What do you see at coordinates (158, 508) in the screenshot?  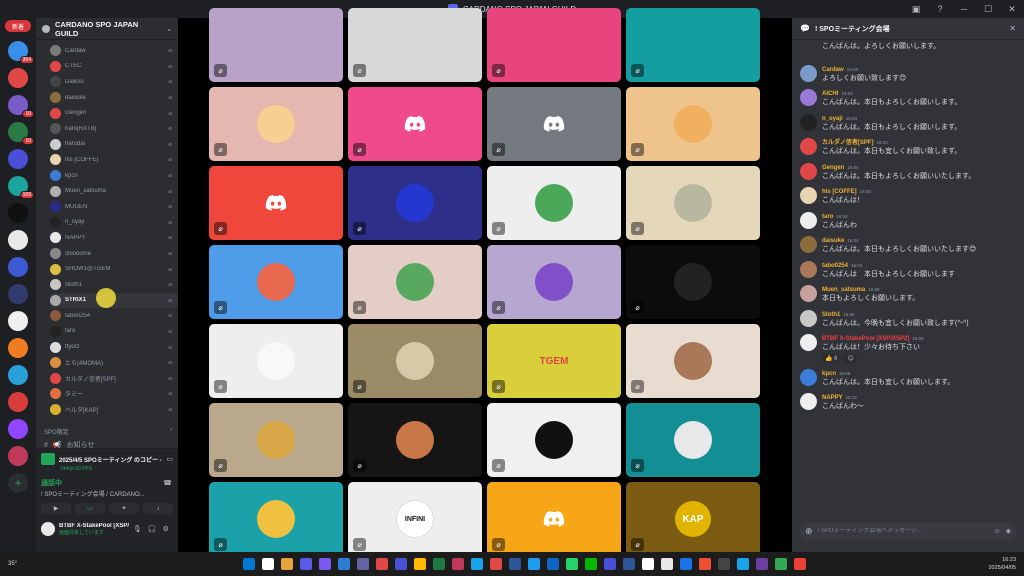 I see `soundboard-button: ♪` at bounding box center [158, 508].